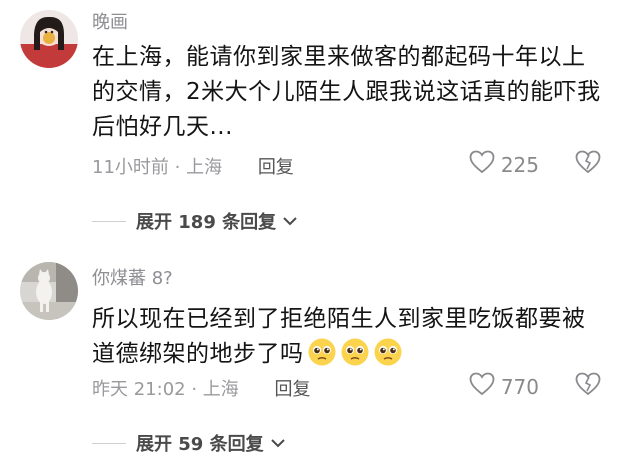 This screenshot has width=629, height=458. Describe the element at coordinates (519, 164) in the screenshot. I see `like-count: 225` at that location.